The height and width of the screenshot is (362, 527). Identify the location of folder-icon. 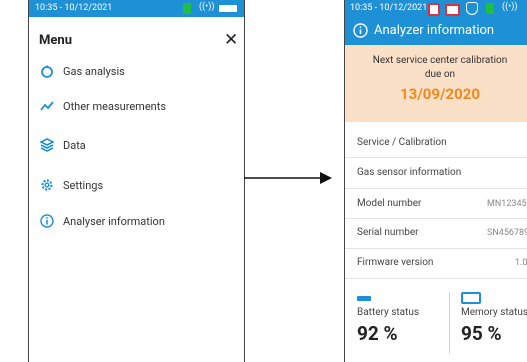
(452, 10).